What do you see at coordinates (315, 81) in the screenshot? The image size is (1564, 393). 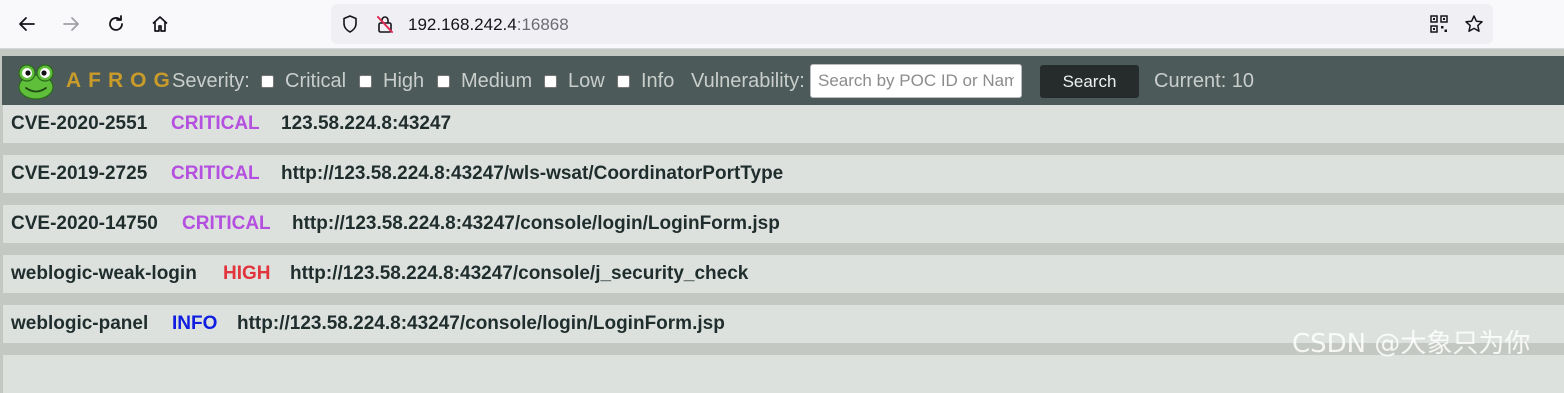 I see `filter-critical-label: Critical` at bounding box center [315, 81].